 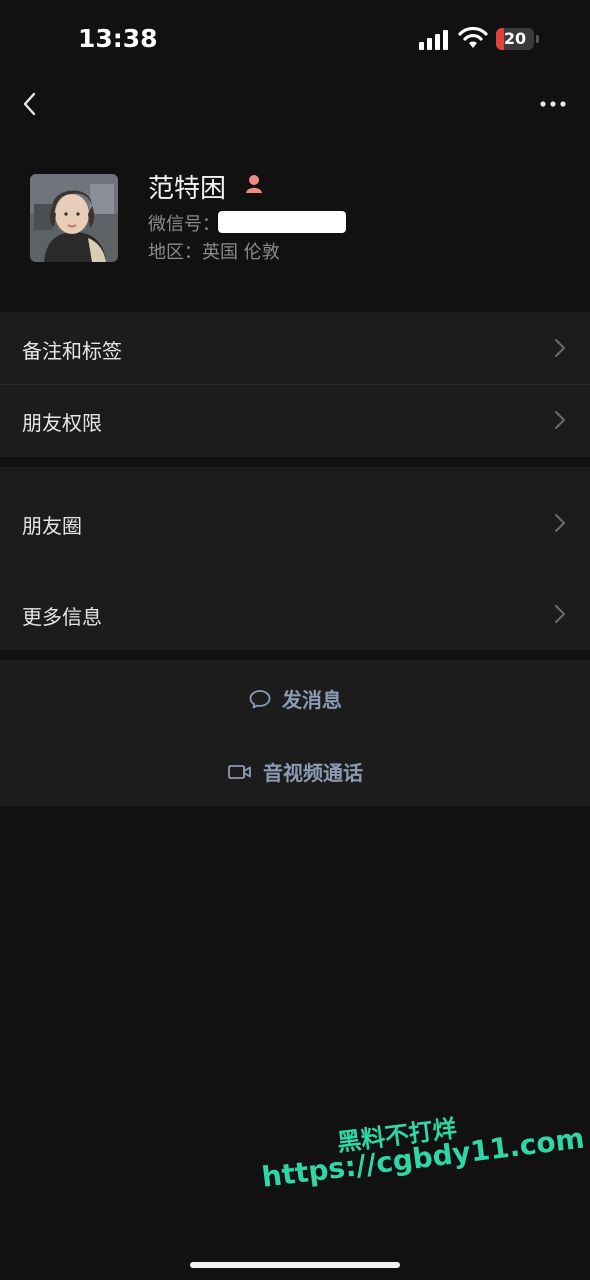 I want to click on navigation-bar, so click(x=295, y=105).